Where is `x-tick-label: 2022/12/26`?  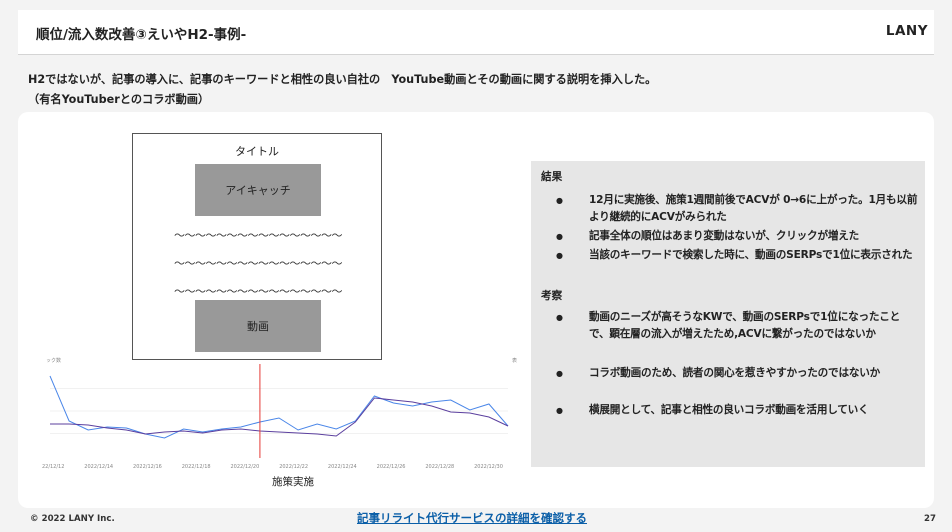
x-tick-label: 2022/12/26 is located at coordinates (391, 467).